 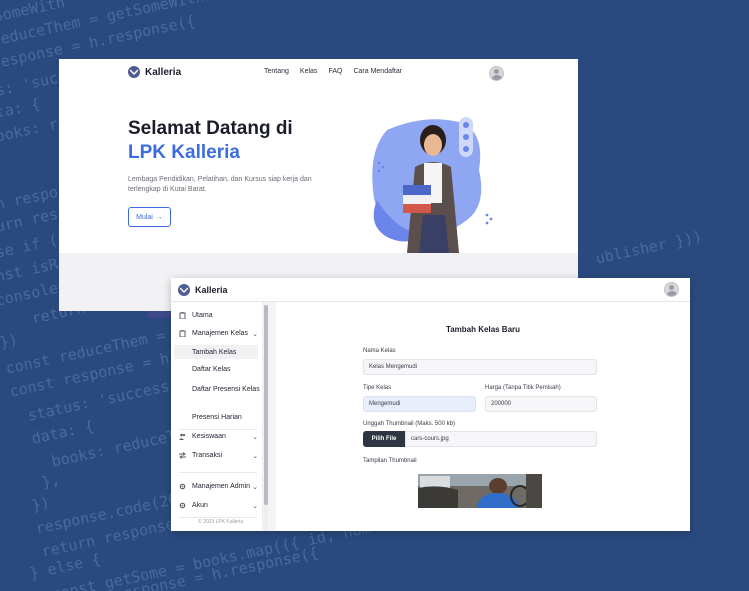 I want to click on hero-title-line2: LPK Kalleria, so click(x=184, y=152).